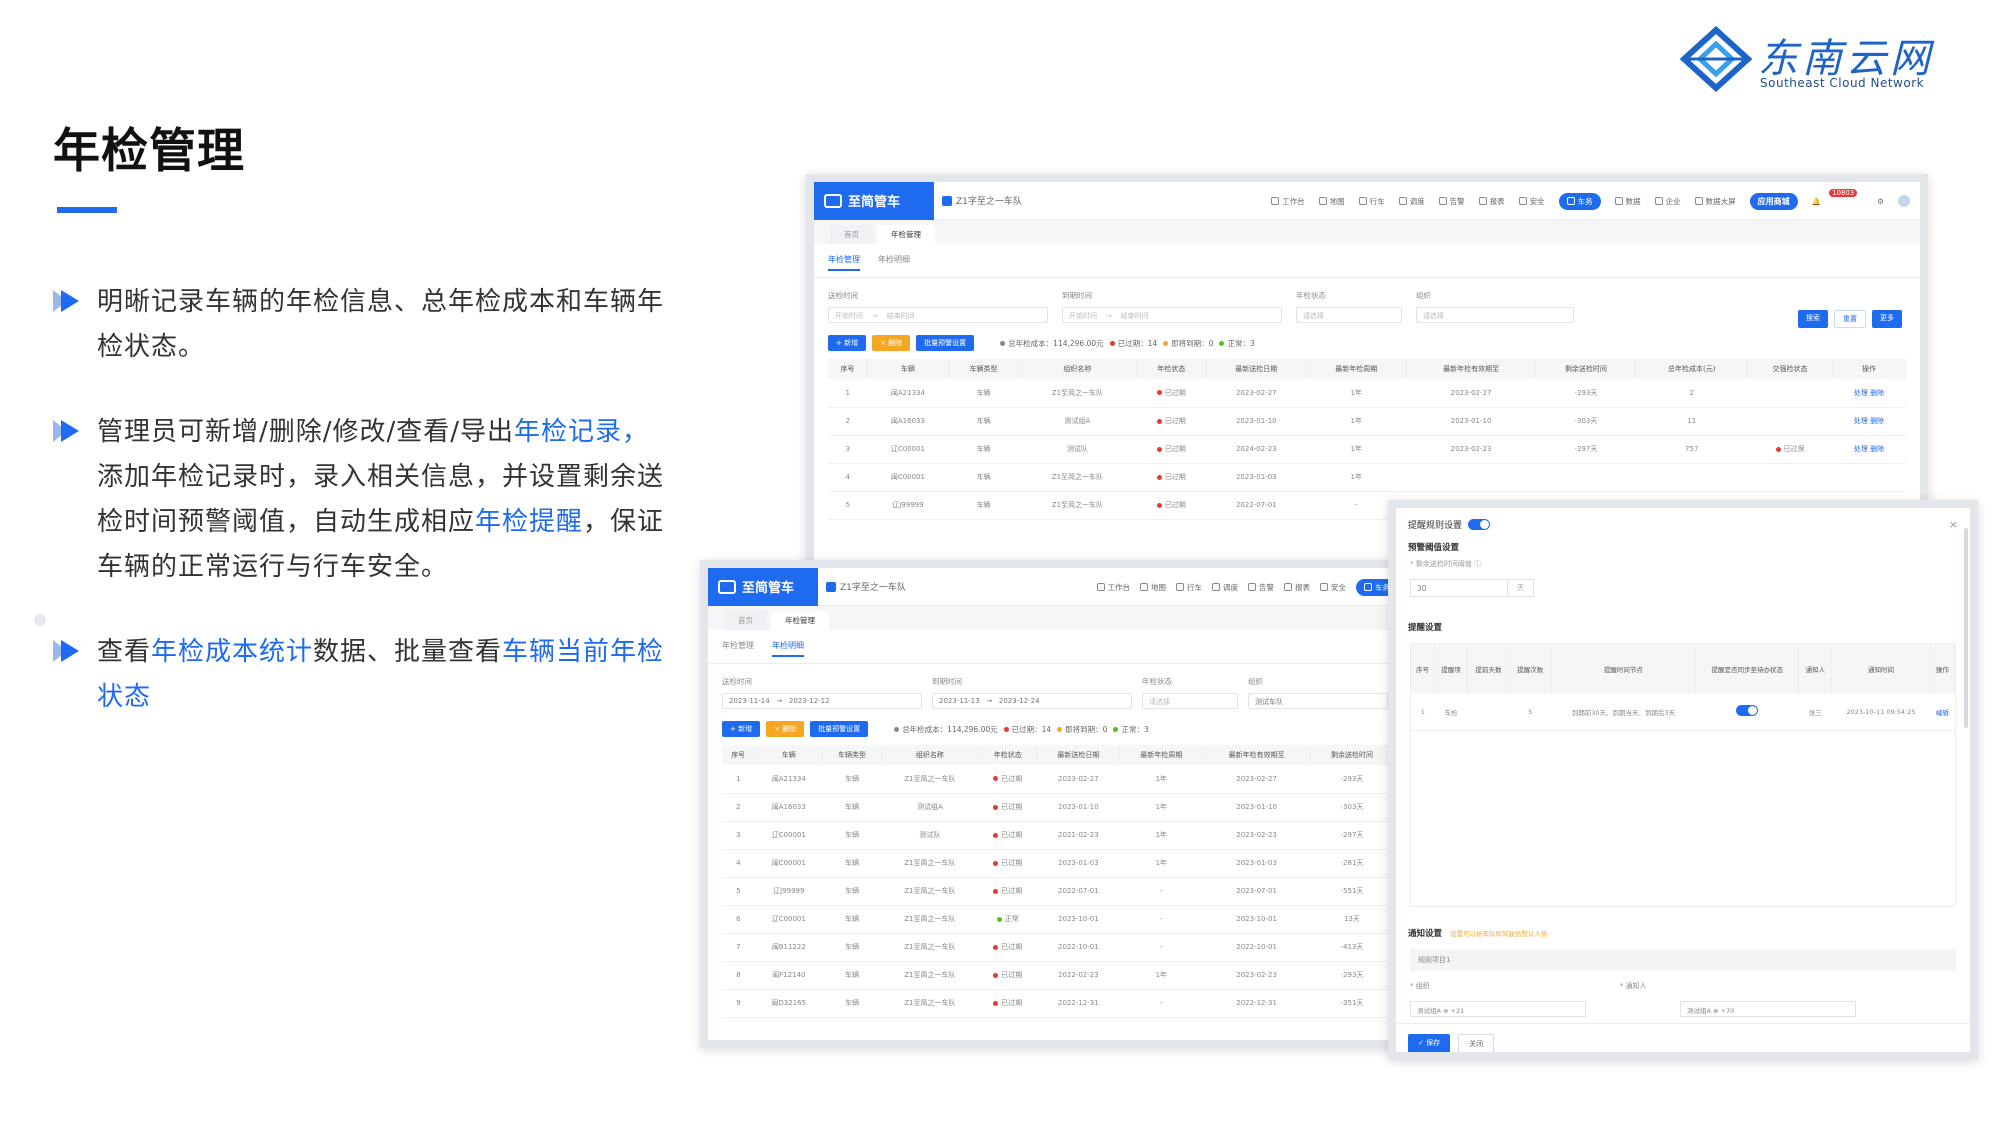  What do you see at coordinates (1692, 369) in the screenshot?
I see `column-header: 总年检成本(元)` at bounding box center [1692, 369].